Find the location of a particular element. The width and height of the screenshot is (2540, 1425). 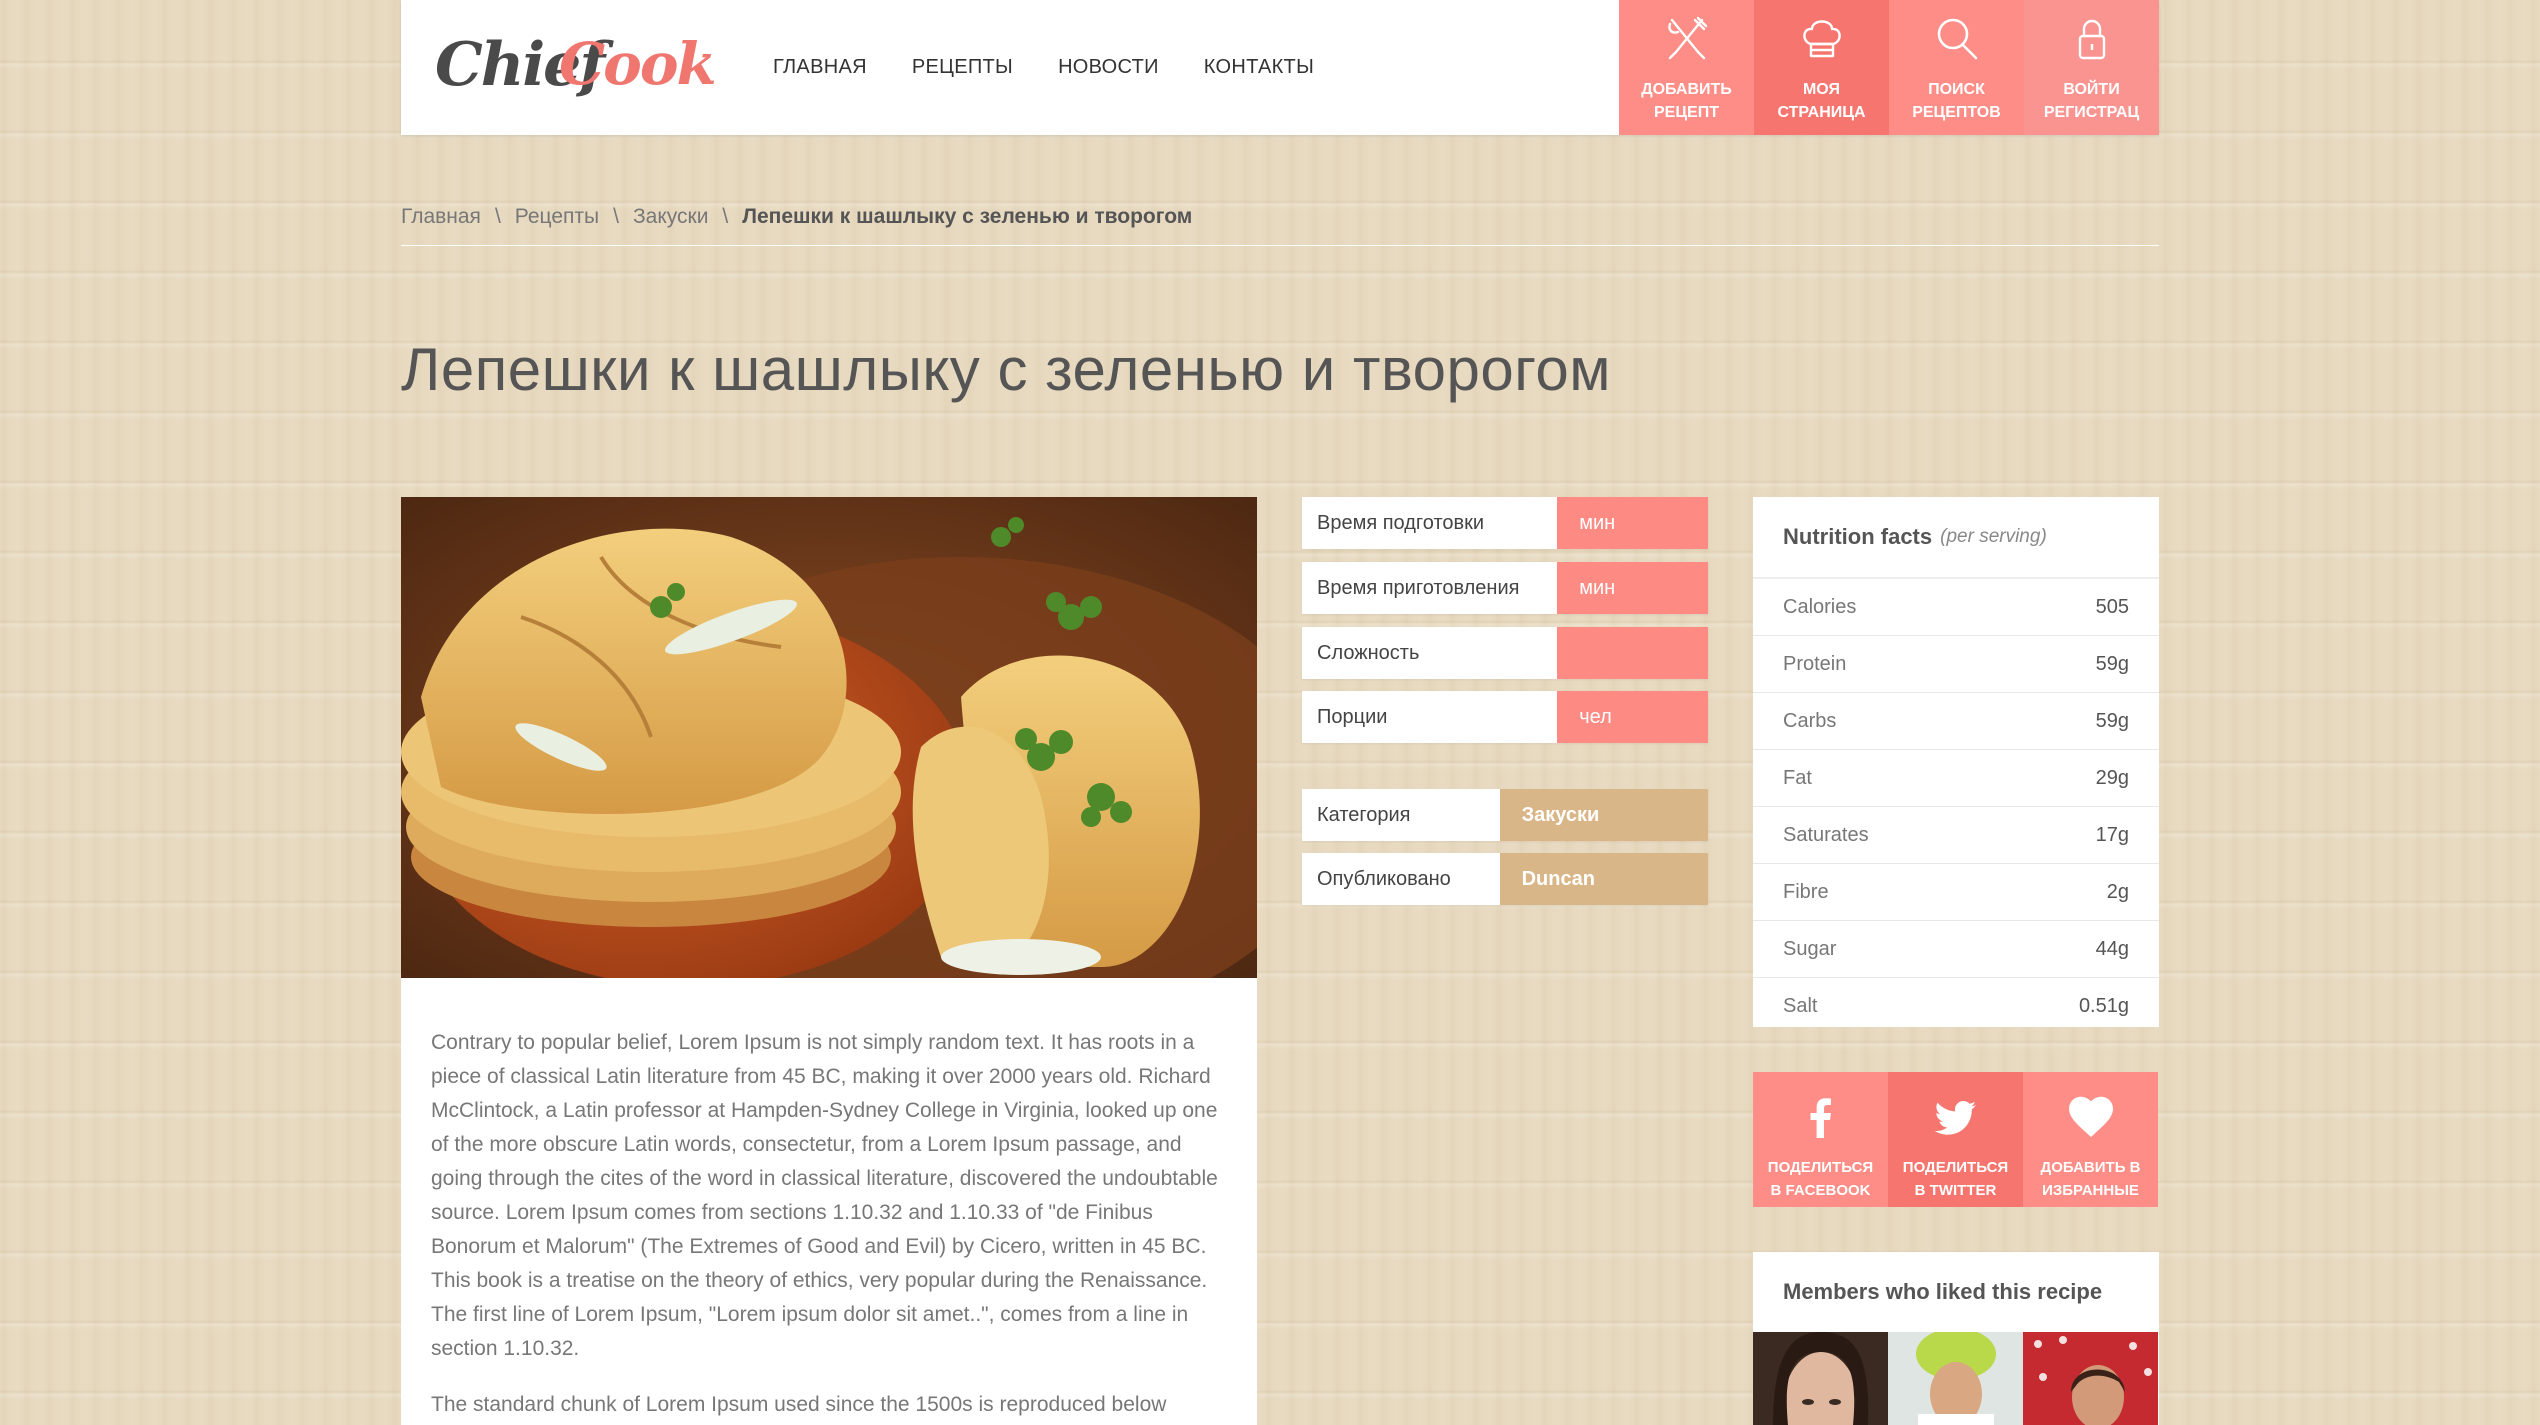

category-row: Категория Закуски is located at coordinates (1505, 815).